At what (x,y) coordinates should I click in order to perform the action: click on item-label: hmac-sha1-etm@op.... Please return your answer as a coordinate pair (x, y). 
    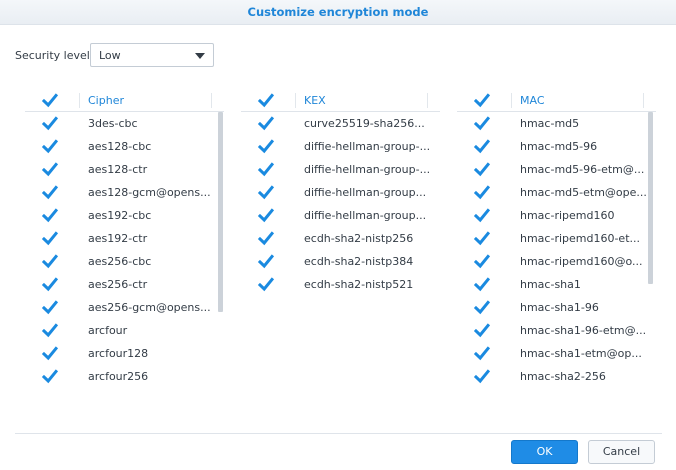
    Looking at the image, I should click on (581, 353).